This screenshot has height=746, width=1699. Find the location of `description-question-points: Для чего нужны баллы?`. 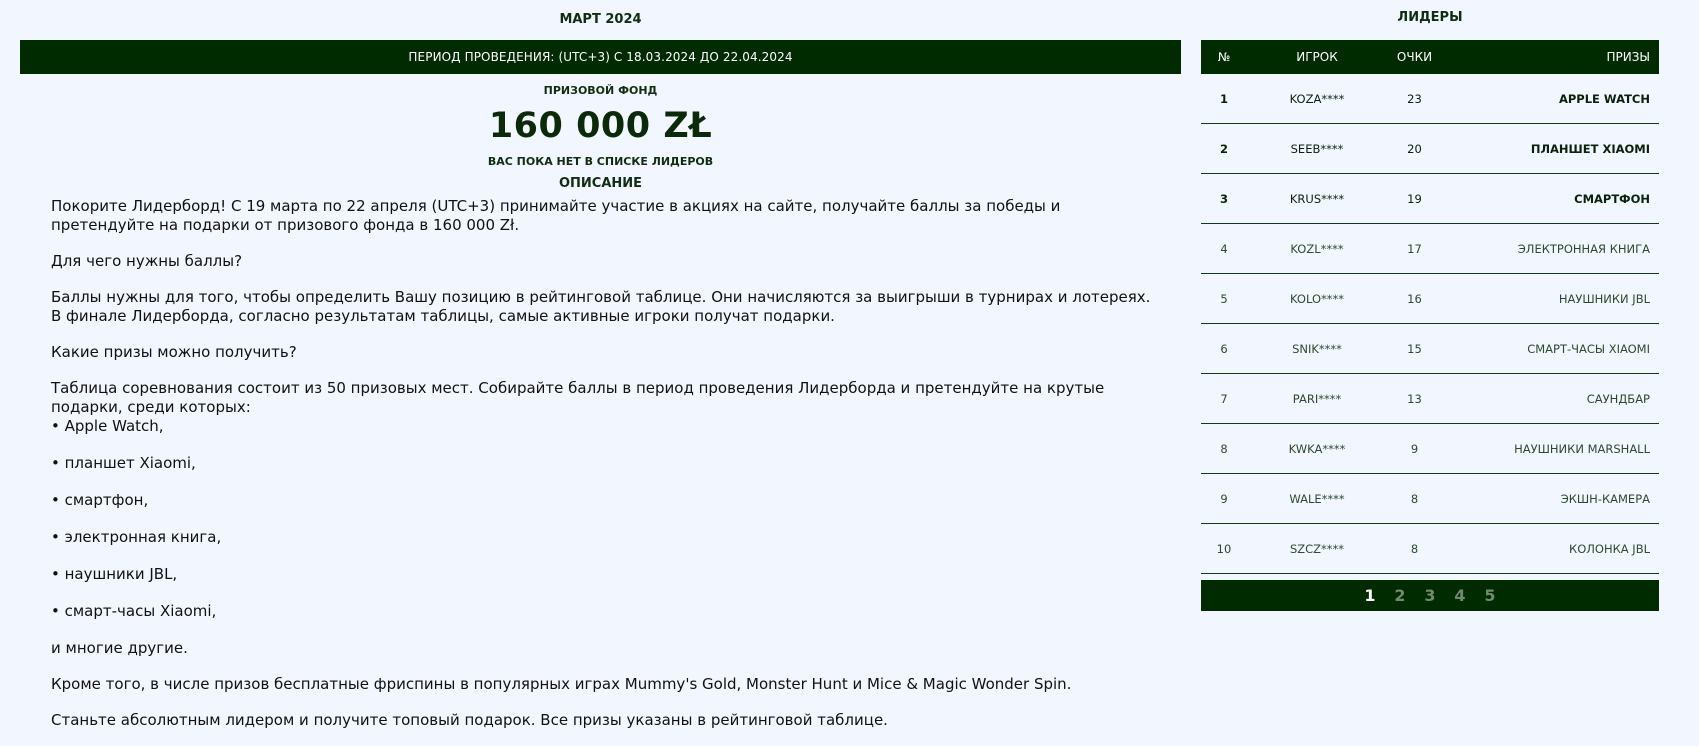

description-question-points: Для чего нужны баллы? is located at coordinates (147, 261).